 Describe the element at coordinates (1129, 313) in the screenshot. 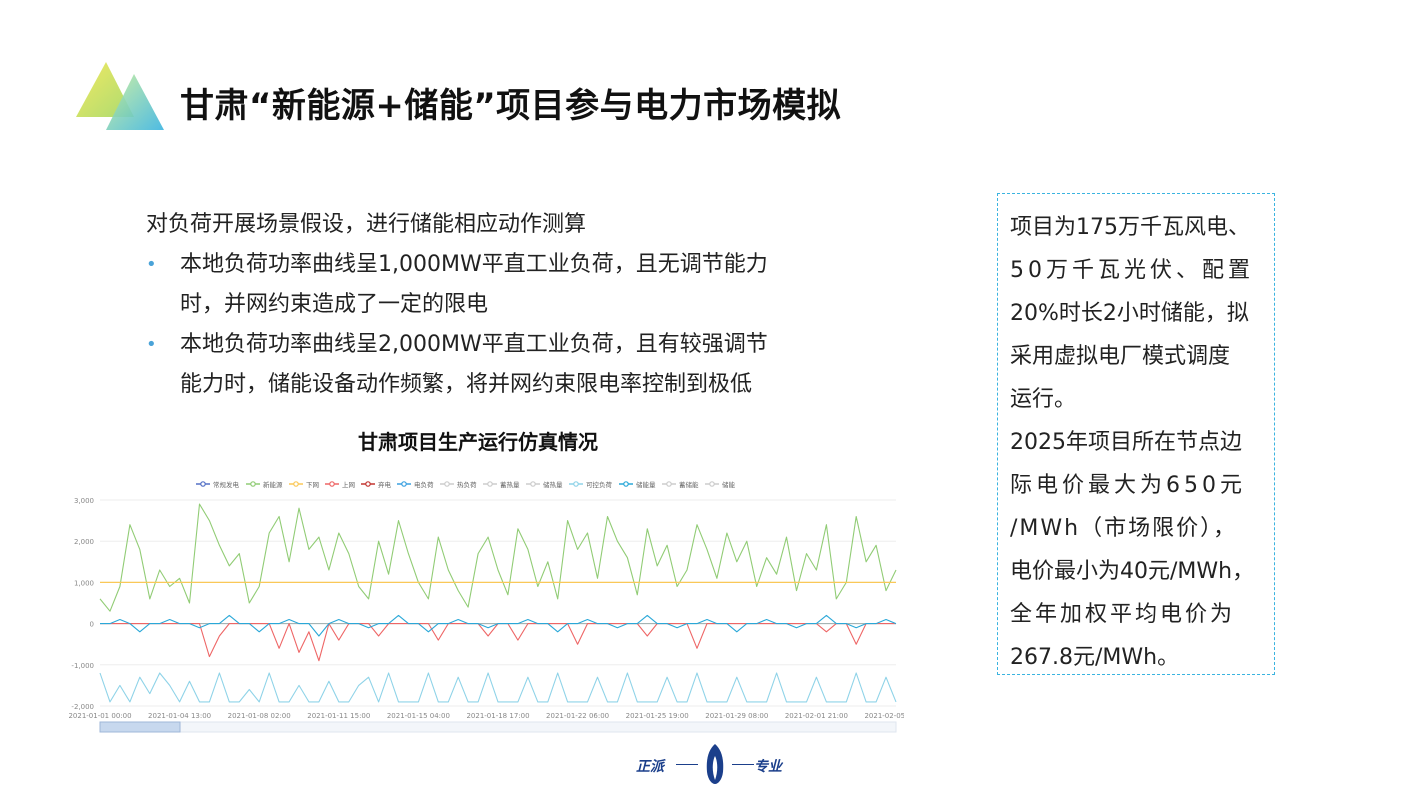

I see `info-line: 20%时长2小时储能，拟` at that location.